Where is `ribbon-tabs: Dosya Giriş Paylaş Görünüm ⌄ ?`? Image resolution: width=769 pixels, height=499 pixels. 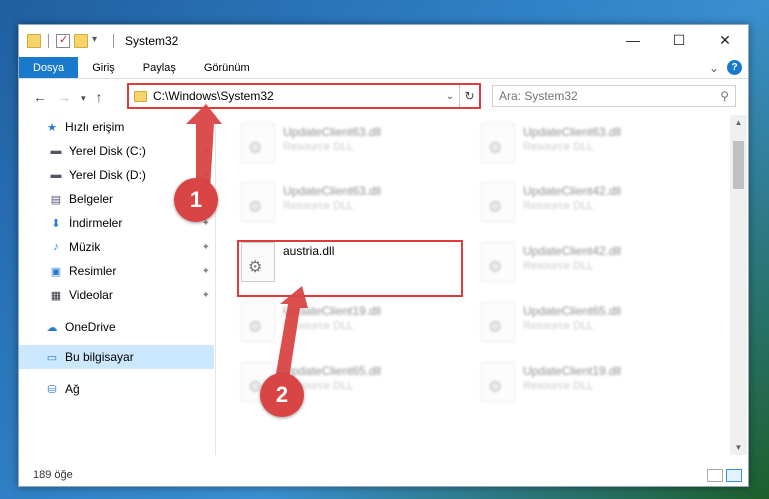
ribbon-tabs: Dosya Giriş Paylaş Görünüm ⌄ ? is located at coordinates (383, 68).